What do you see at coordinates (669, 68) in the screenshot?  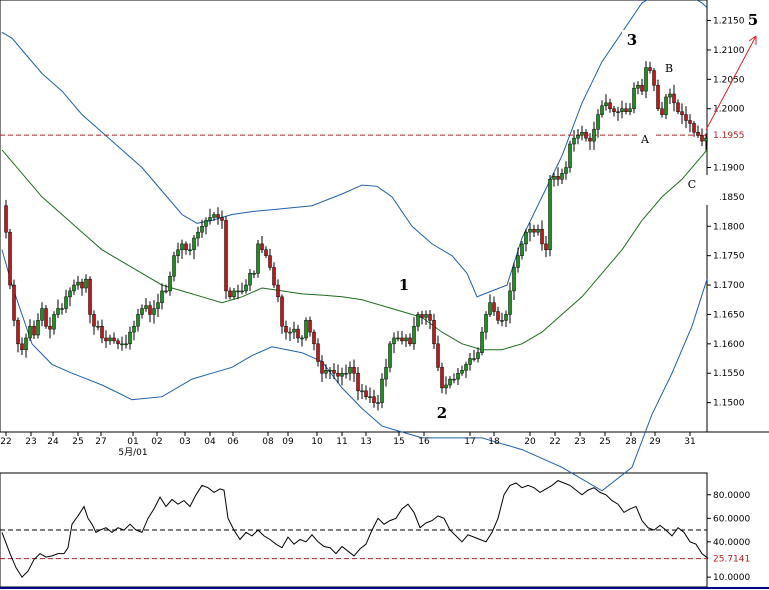 I see `annotation-label-b: B` at bounding box center [669, 68].